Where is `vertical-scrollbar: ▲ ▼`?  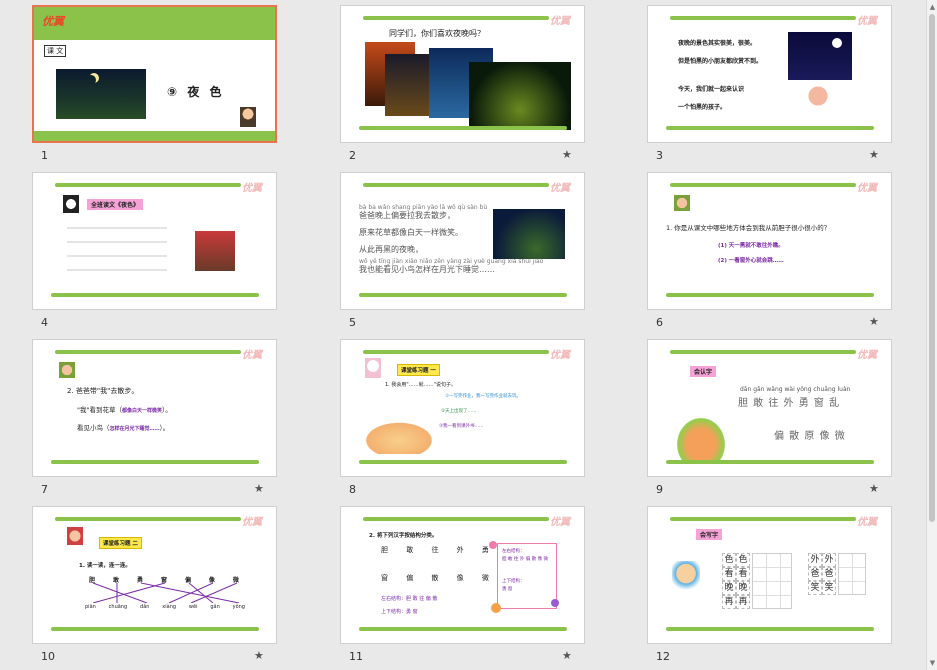
vertical-scrollbar: ▲ ▼ is located at coordinates (931, 335).